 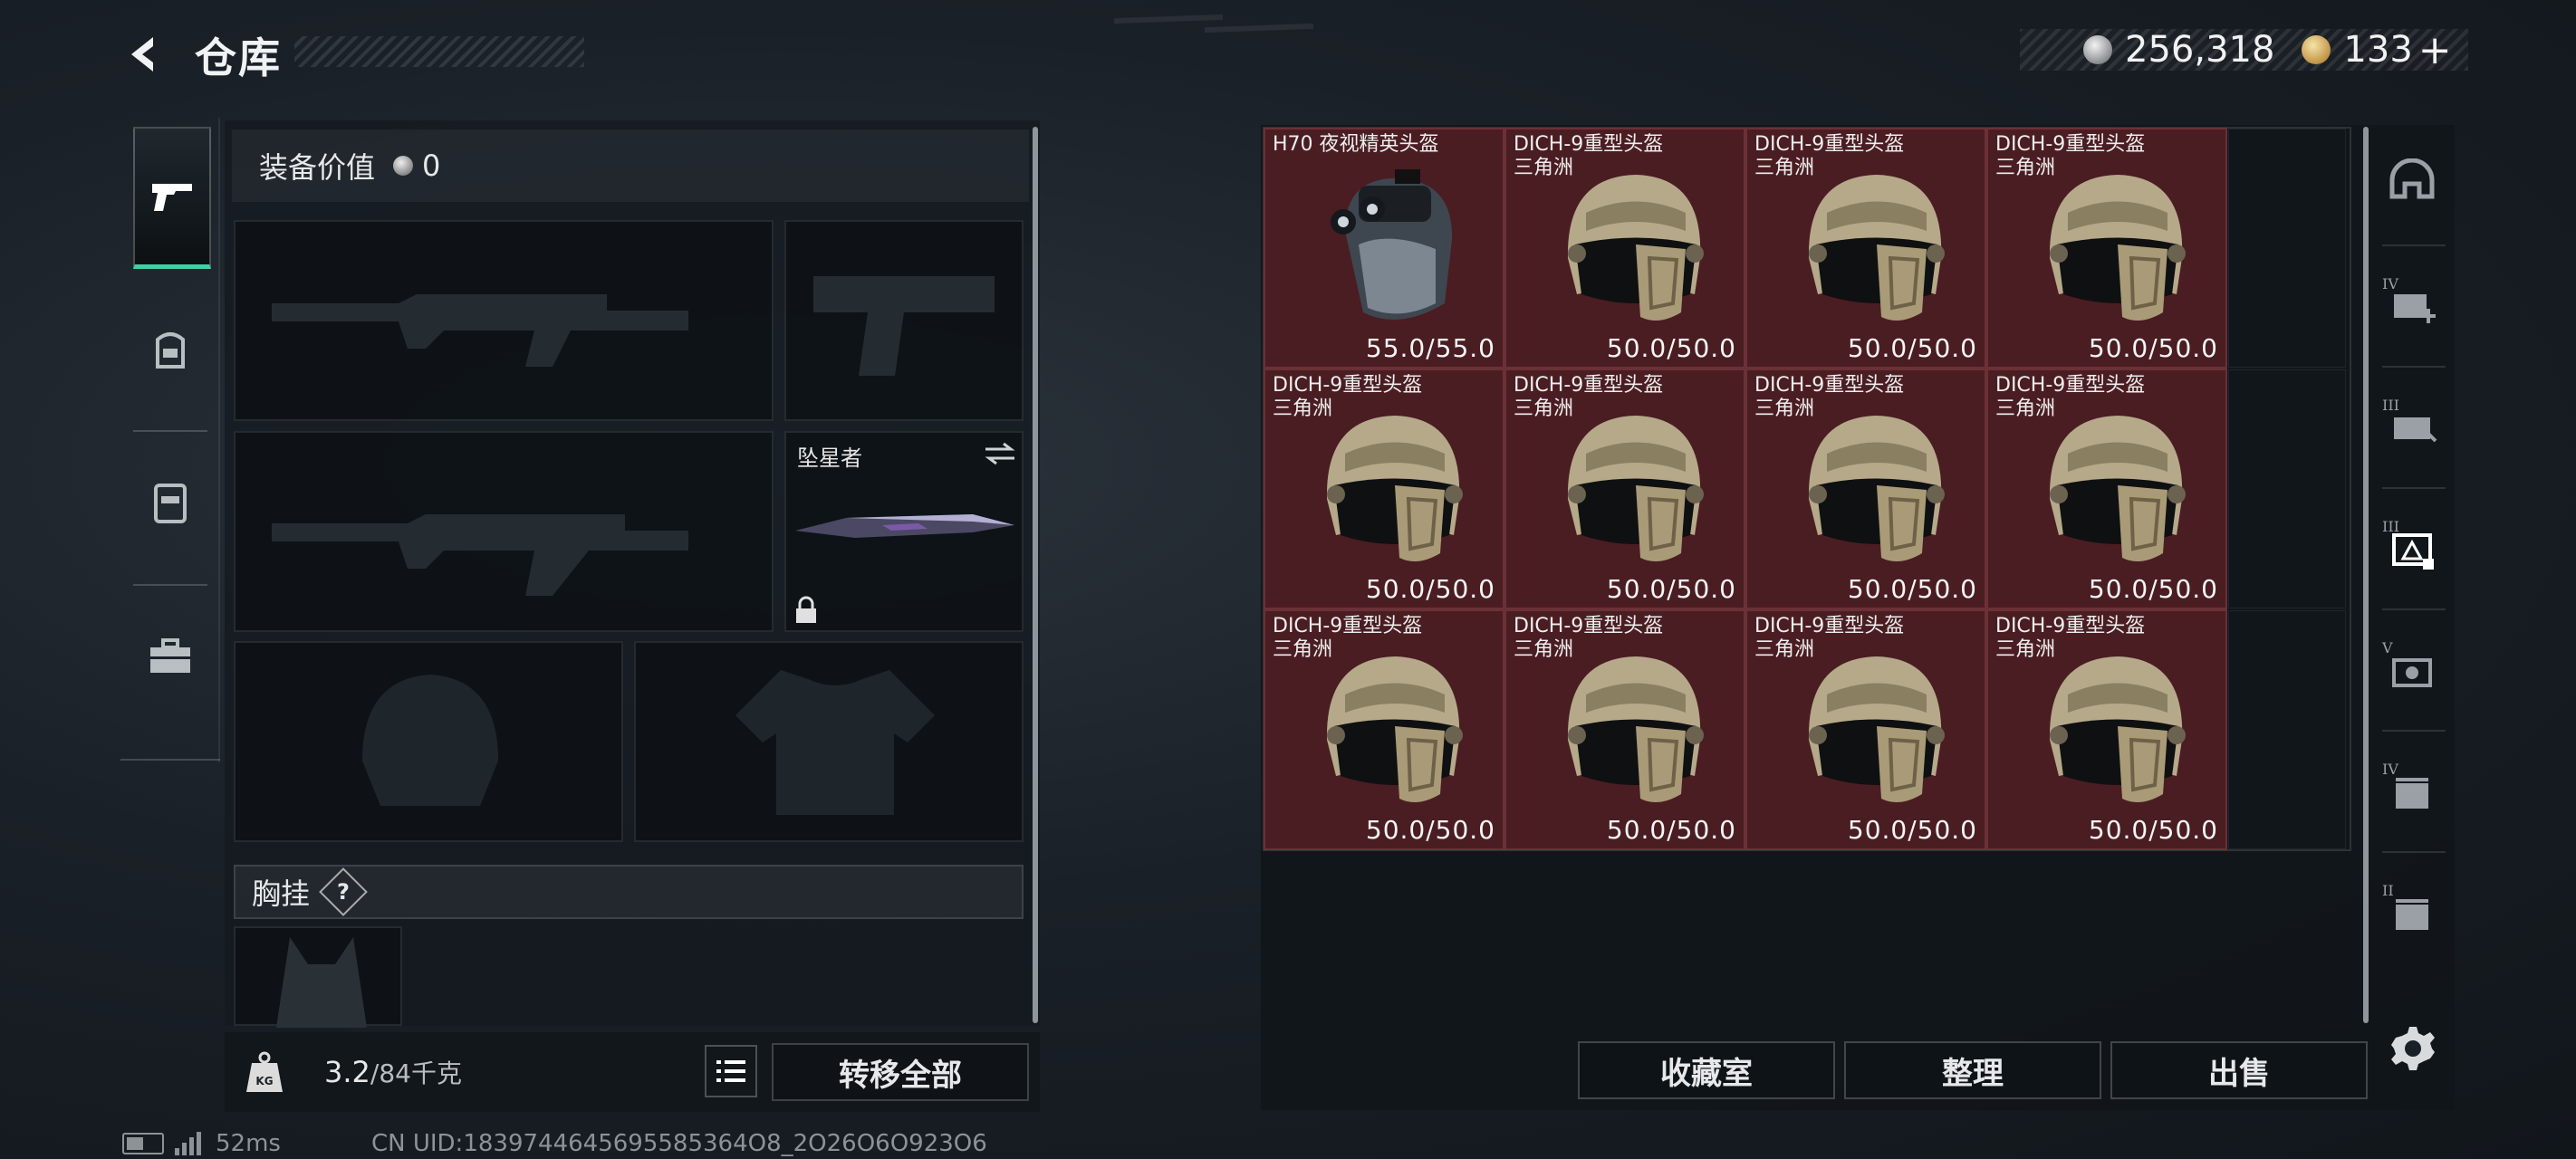 I want to click on helmet-slot, so click(x=428, y=741).